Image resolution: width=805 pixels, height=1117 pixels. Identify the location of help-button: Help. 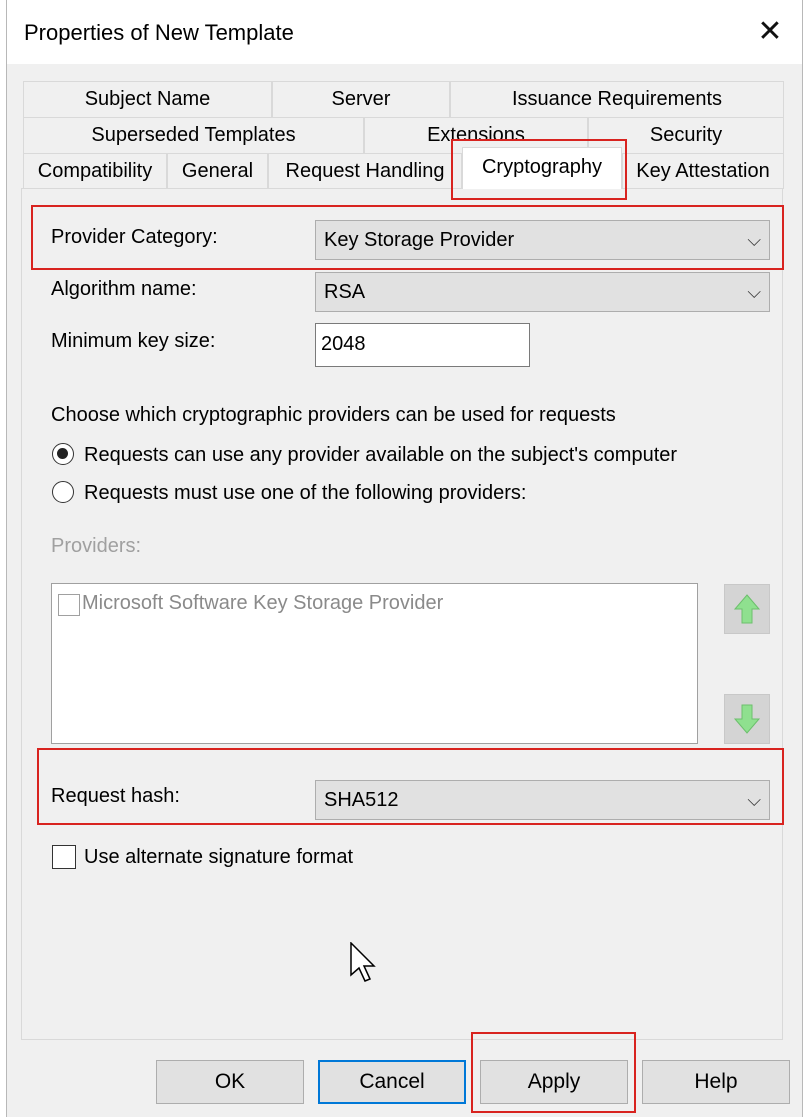
(716, 1082).